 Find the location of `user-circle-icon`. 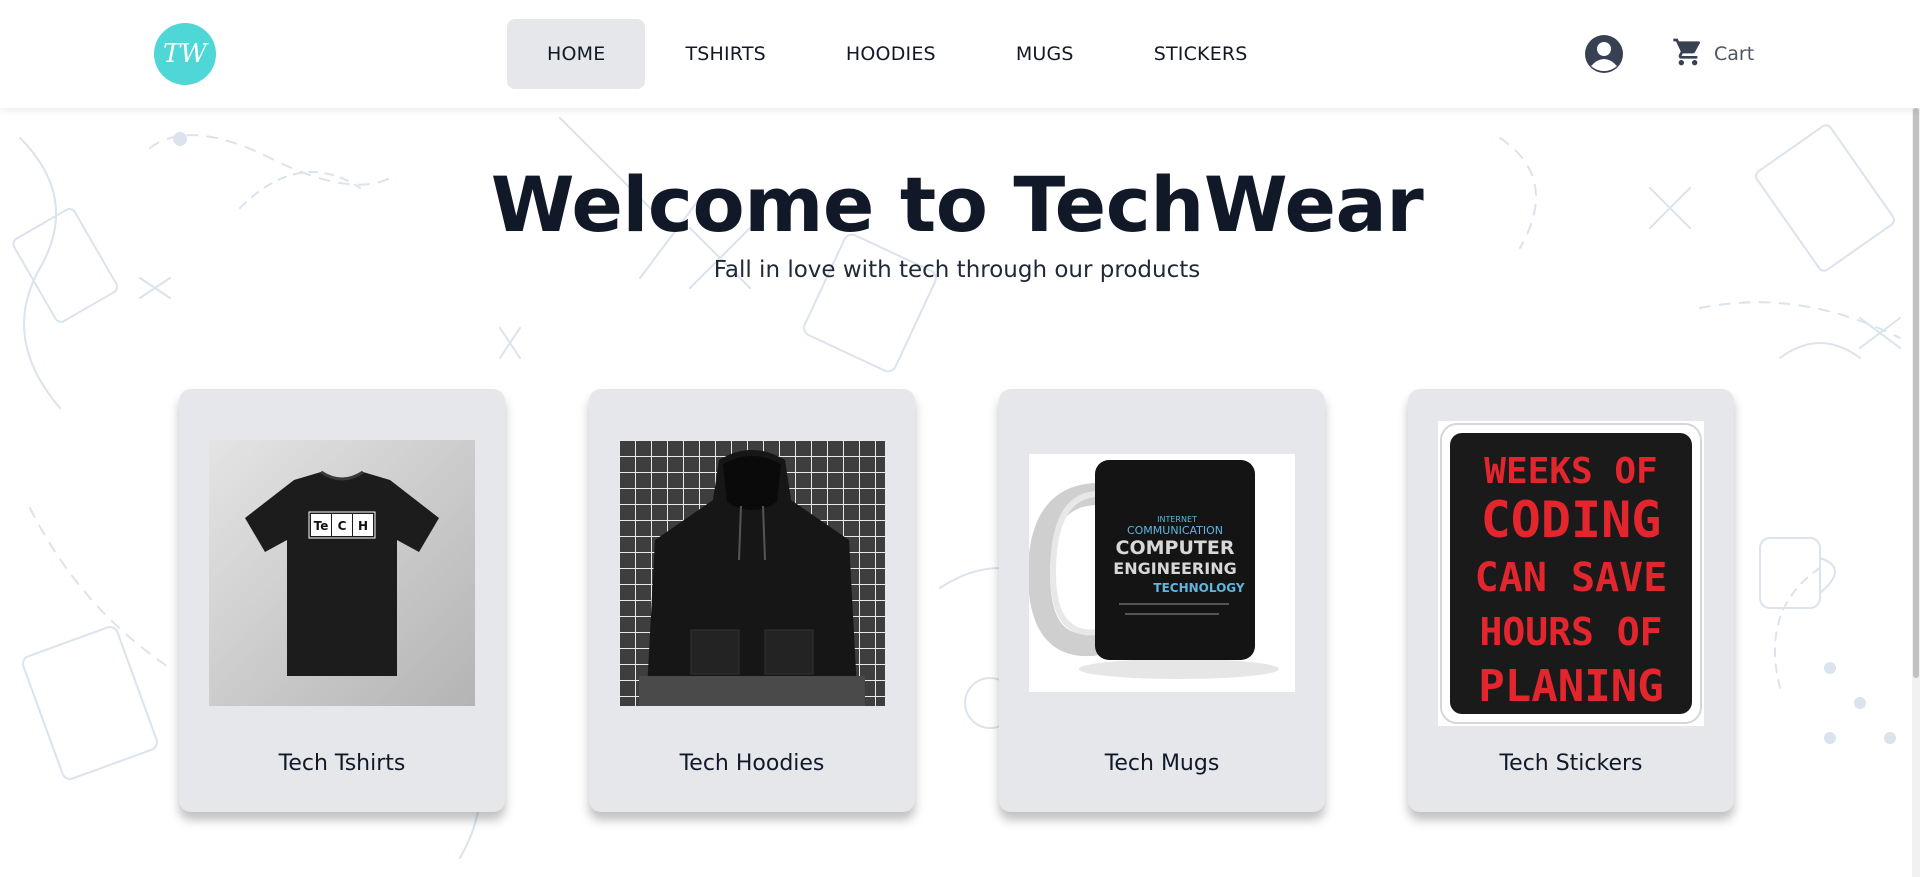

user-circle-icon is located at coordinates (1604, 54).